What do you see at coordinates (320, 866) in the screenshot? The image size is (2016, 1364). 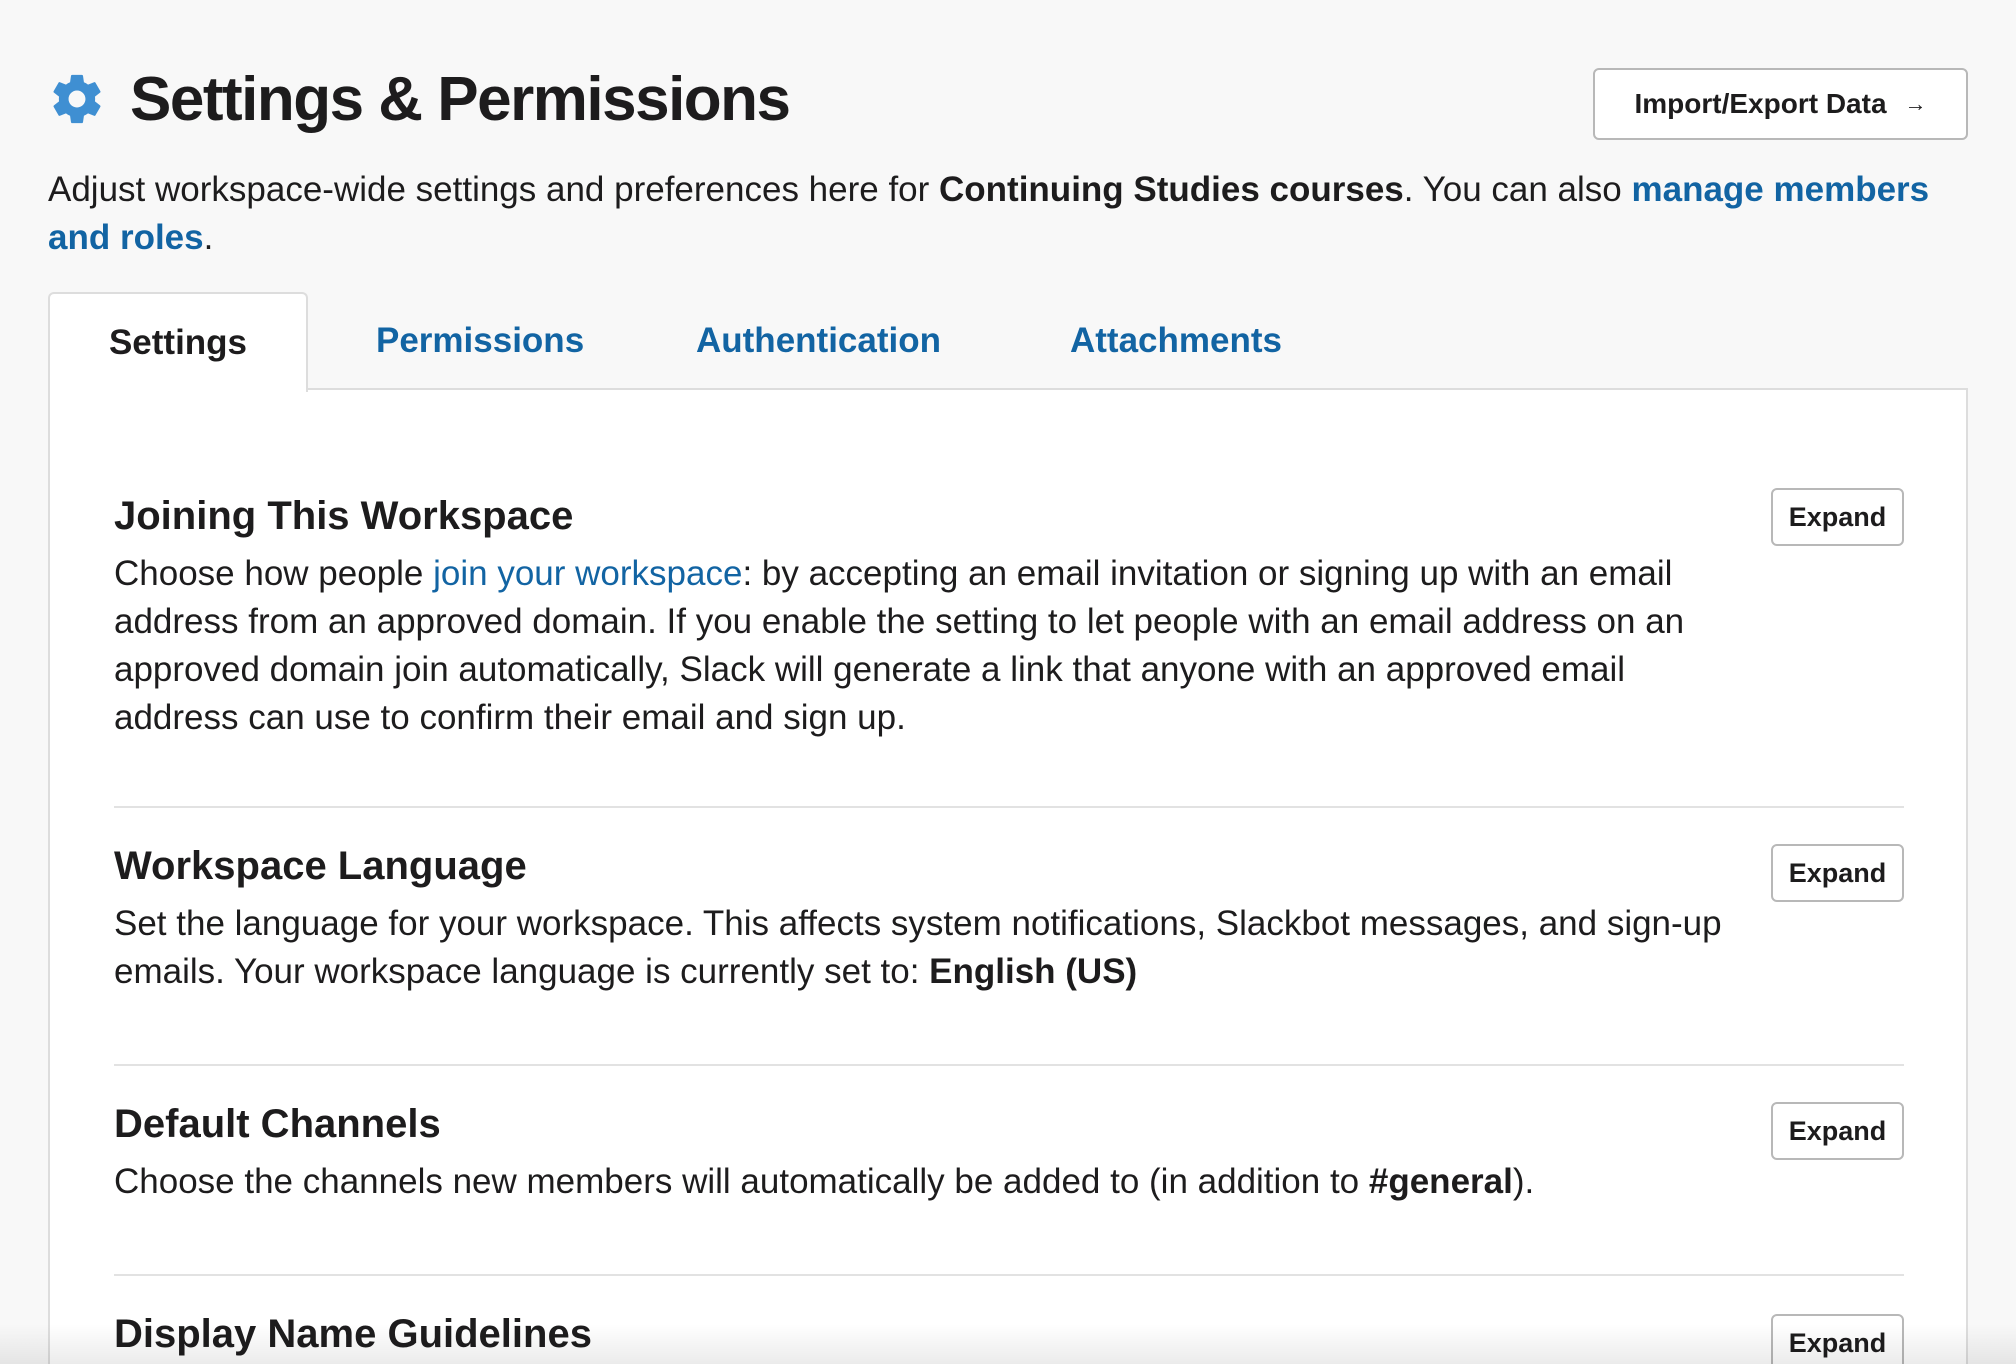 I see `section-title: Workspace Language` at bounding box center [320, 866].